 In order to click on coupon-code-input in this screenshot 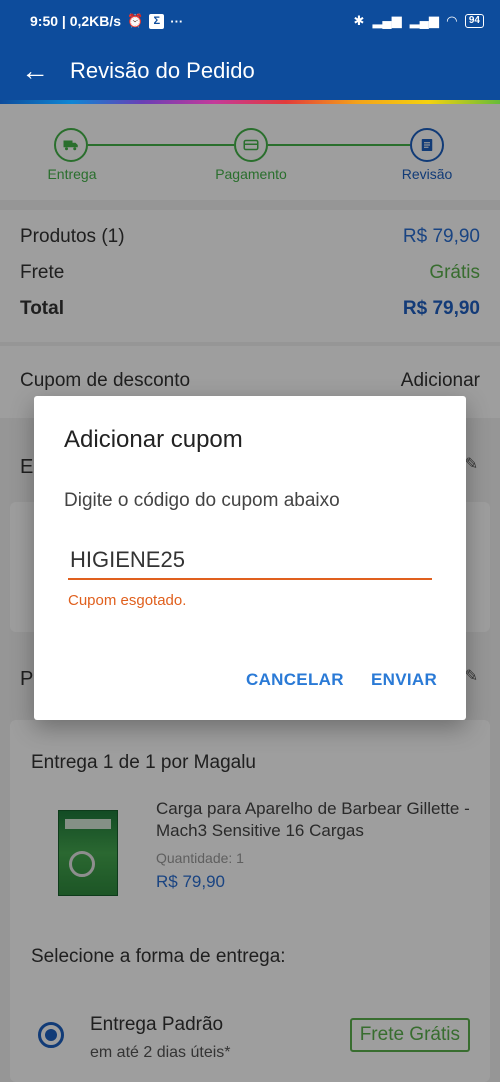, I will do `click(250, 561)`.